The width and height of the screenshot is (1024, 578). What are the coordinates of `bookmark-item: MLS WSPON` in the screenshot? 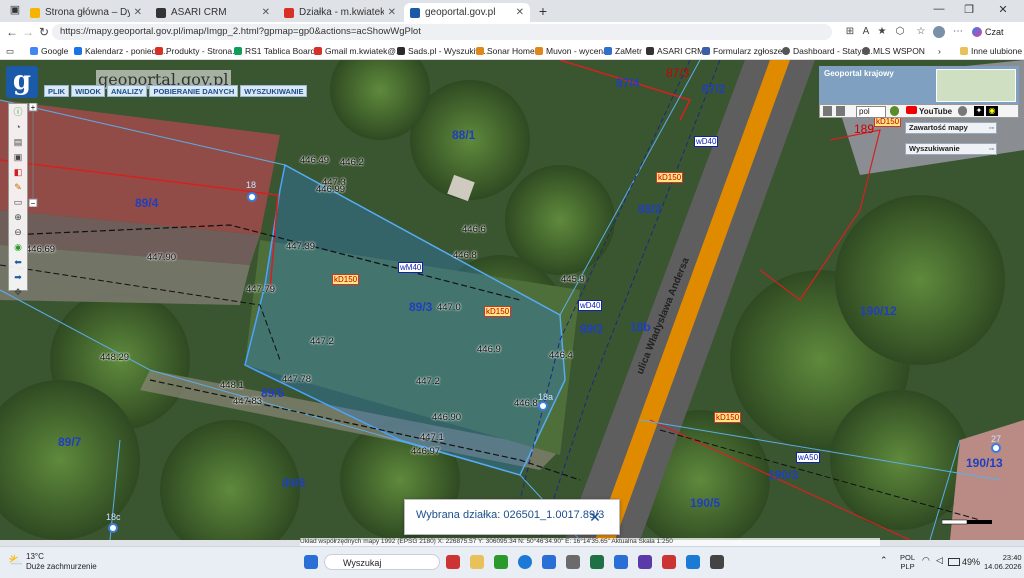 It's located at (893, 51).